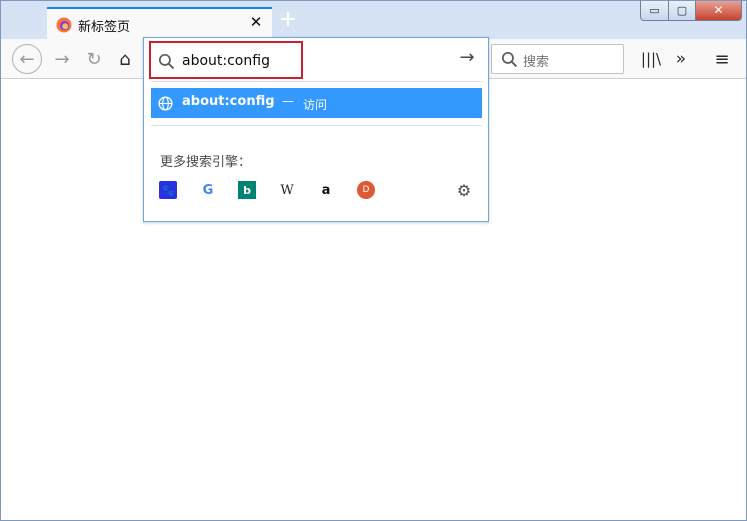 This screenshot has width=747, height=521. I want to click on home-icon: ⌂, so click(125, 59).